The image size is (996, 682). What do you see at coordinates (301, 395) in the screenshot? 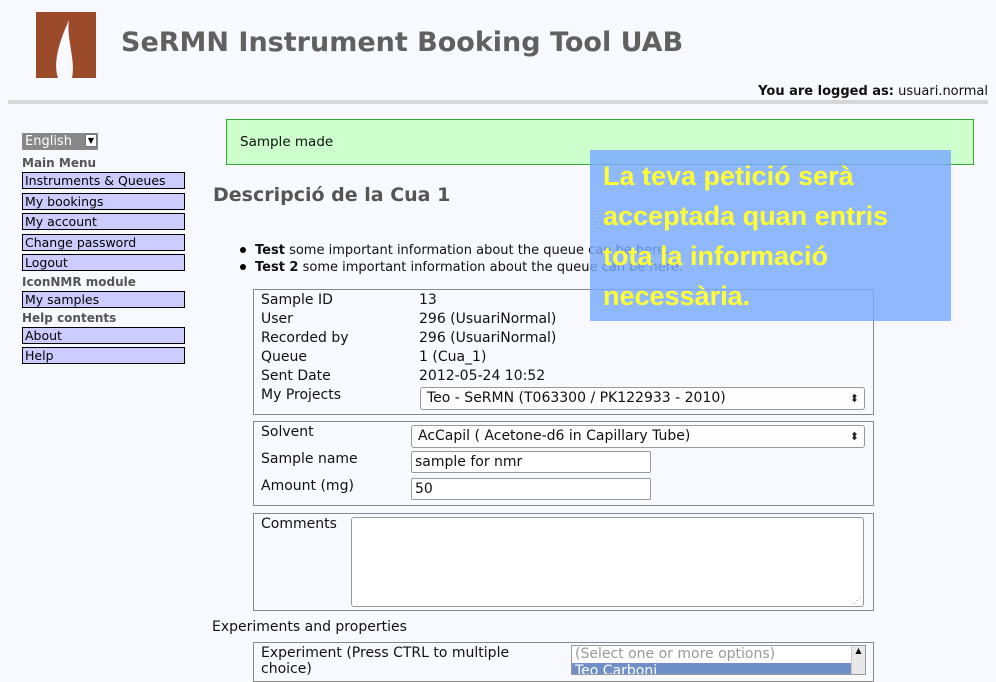
I see `projects-label: My Projects` at bounding box center [301, 395].